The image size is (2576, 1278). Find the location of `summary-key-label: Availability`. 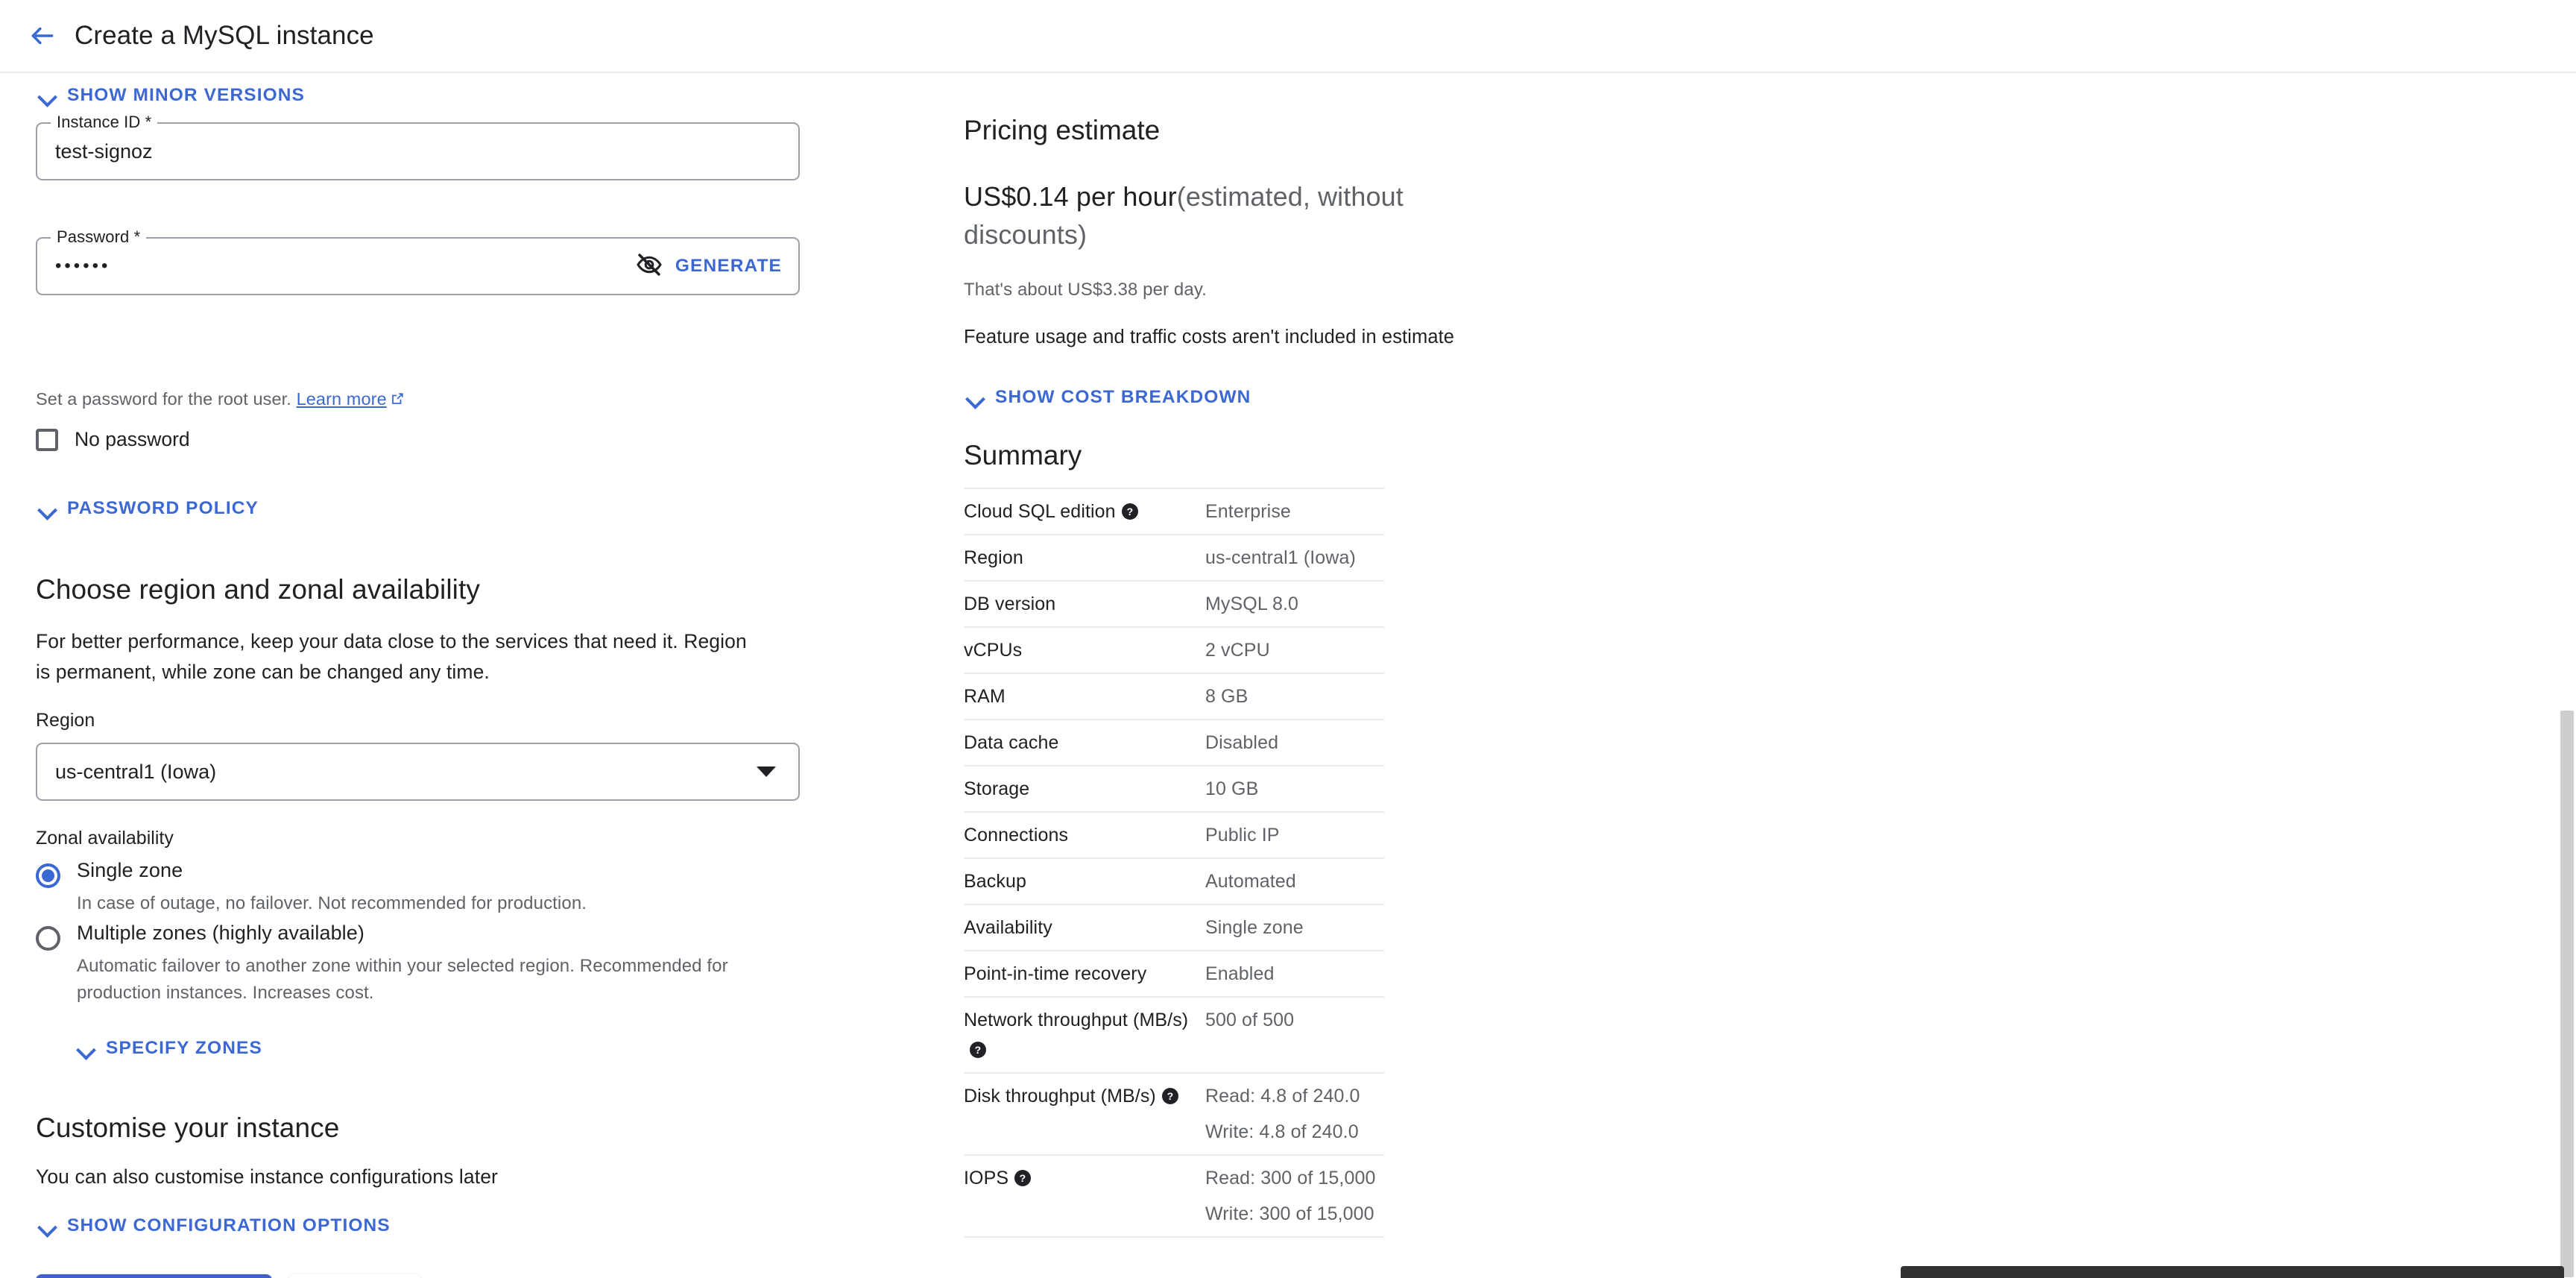

summary-key-label: Availability is located at coordinates (1008, 928).